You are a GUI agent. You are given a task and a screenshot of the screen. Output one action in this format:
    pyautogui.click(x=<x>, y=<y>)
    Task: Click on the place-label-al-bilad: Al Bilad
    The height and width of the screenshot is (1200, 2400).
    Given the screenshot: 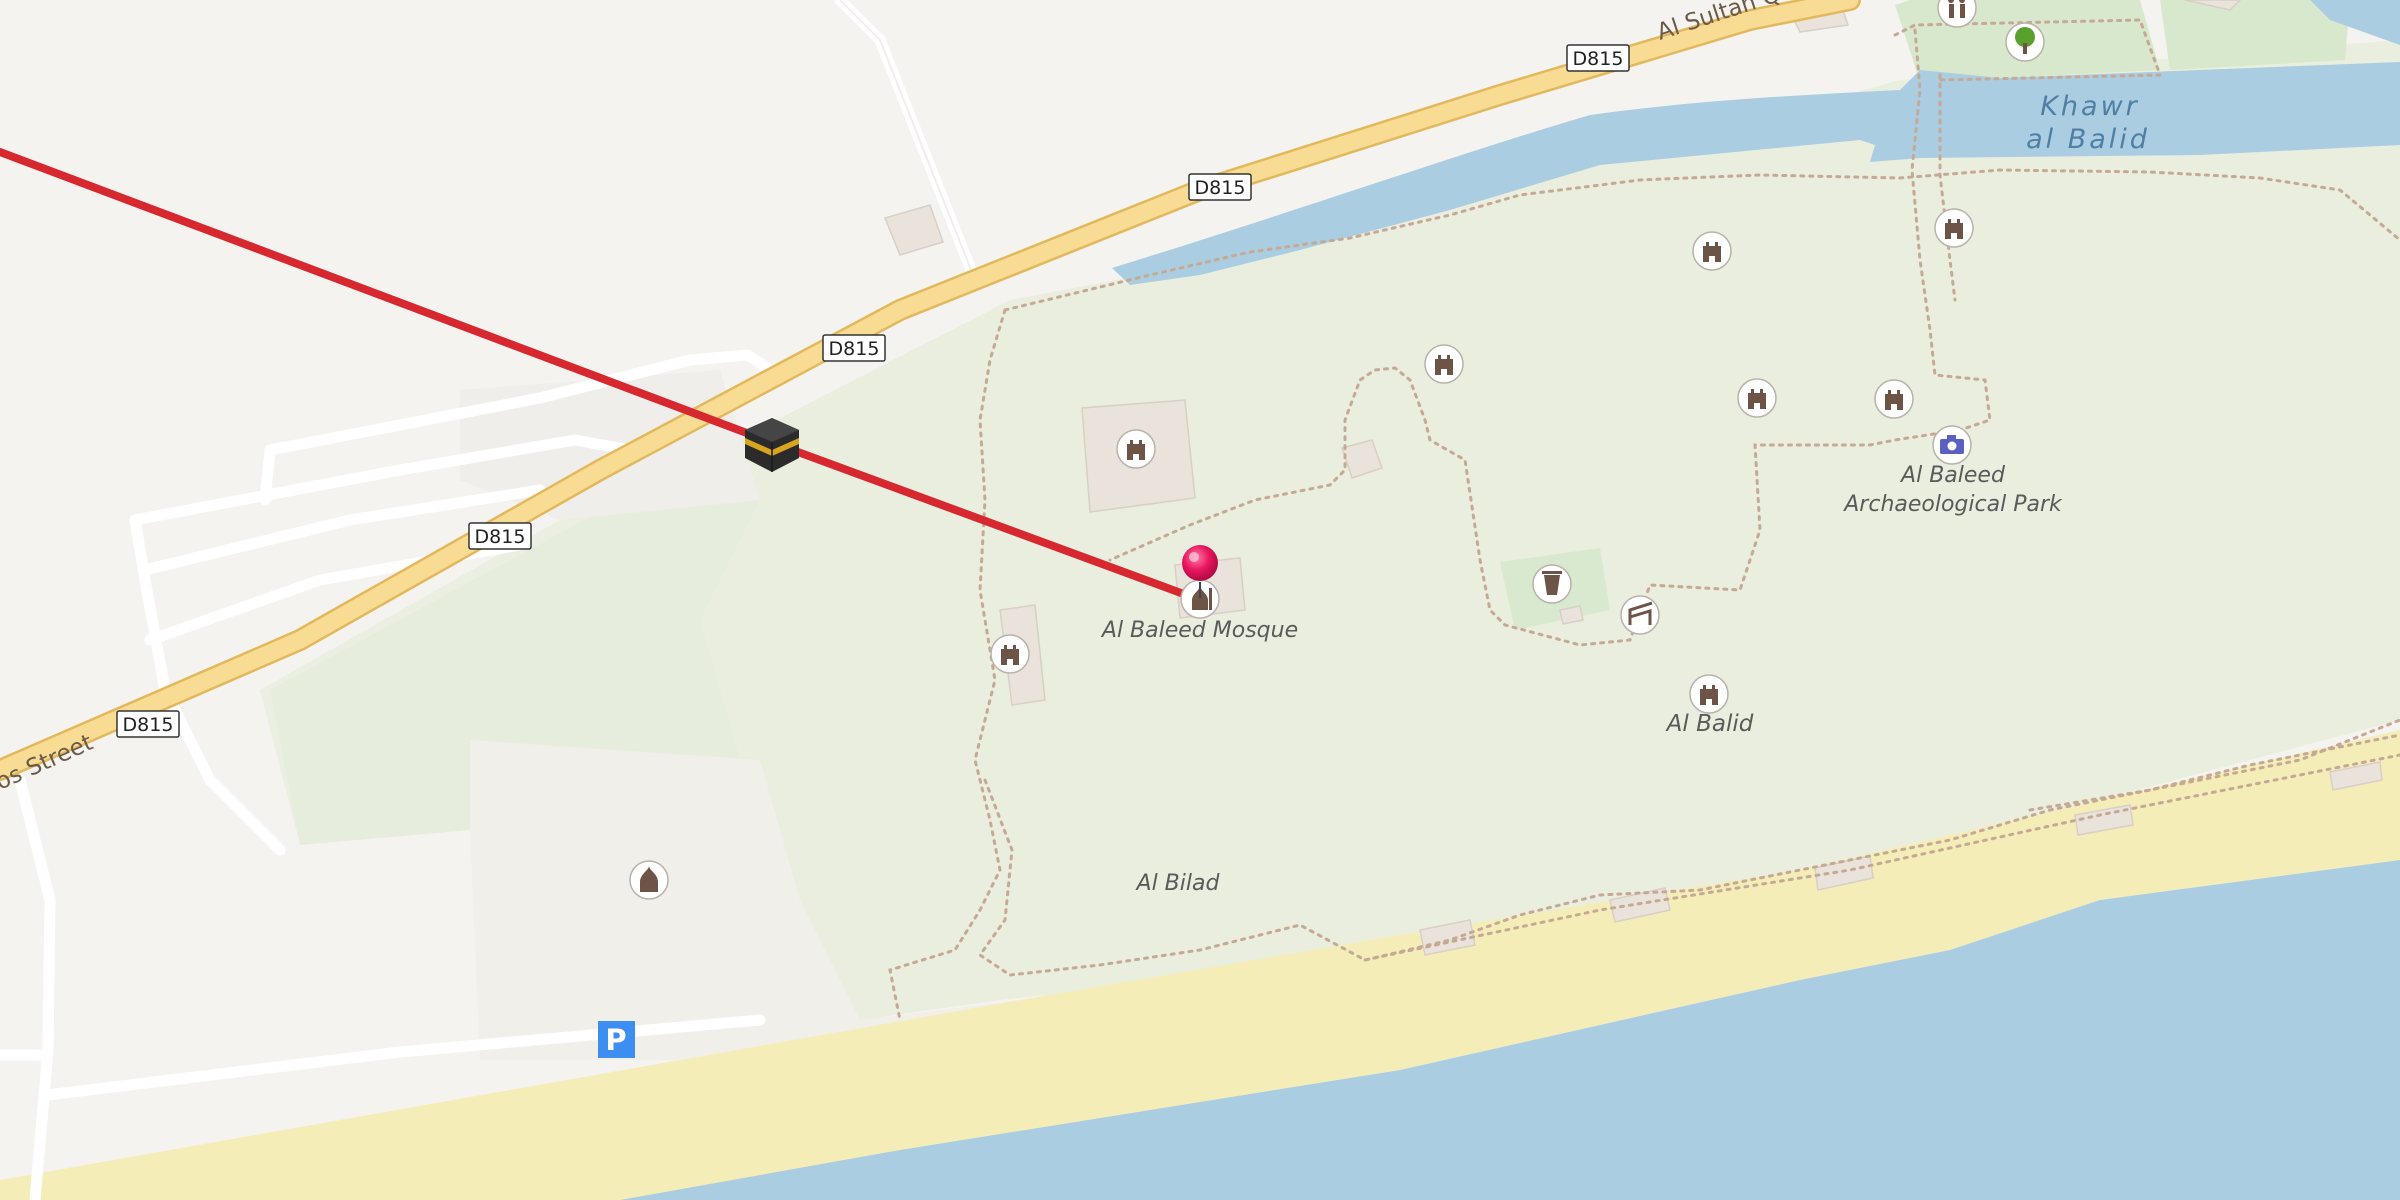 What is the action you would take?
    pyautogui.click(x=1178, y=883)
    